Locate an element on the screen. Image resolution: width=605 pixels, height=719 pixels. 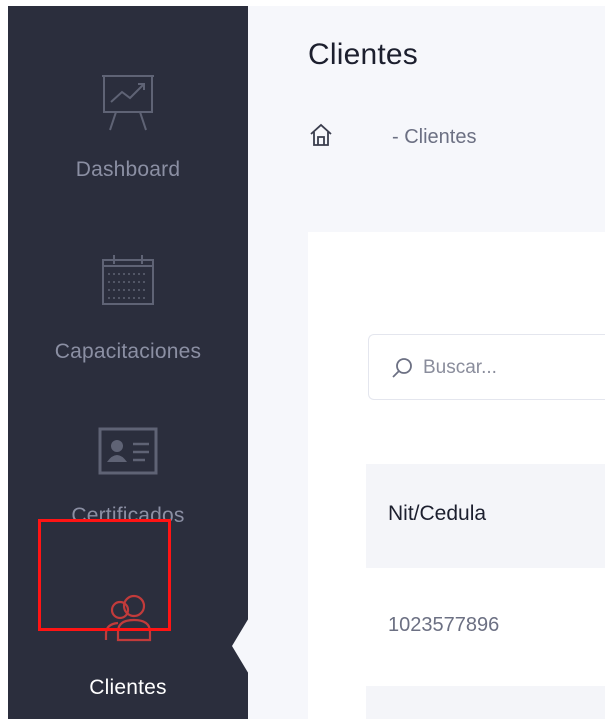
sidebar-item-dashboard: Dashboard is located at coordinates (128, 106).